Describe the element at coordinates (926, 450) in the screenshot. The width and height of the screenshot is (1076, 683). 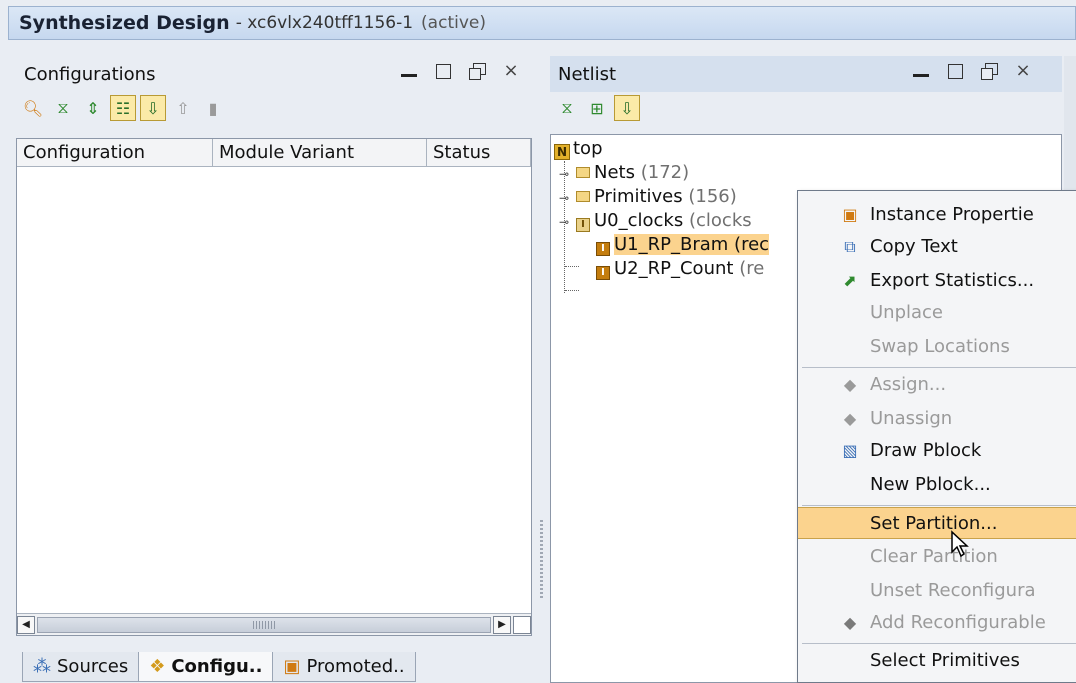
I see `menu-item-label: Draw Pblock` at that location.